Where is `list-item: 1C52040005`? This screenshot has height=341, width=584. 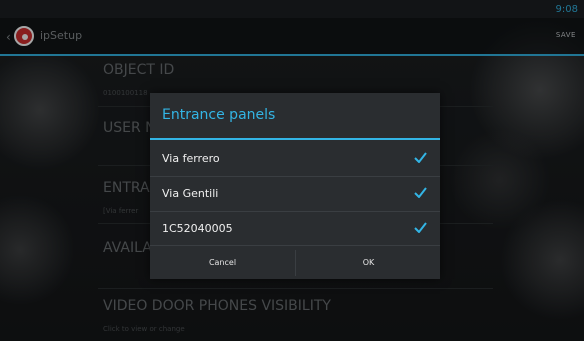
list-item: 1C52040005 is located at coordinates (295, 228).